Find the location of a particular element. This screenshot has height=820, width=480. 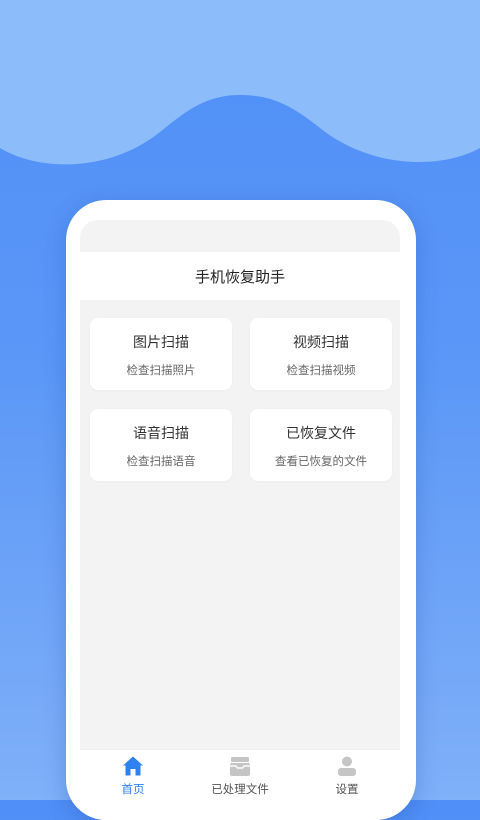

card-subtitle: 检查扫描照片 is located at coordinates (161, 370).